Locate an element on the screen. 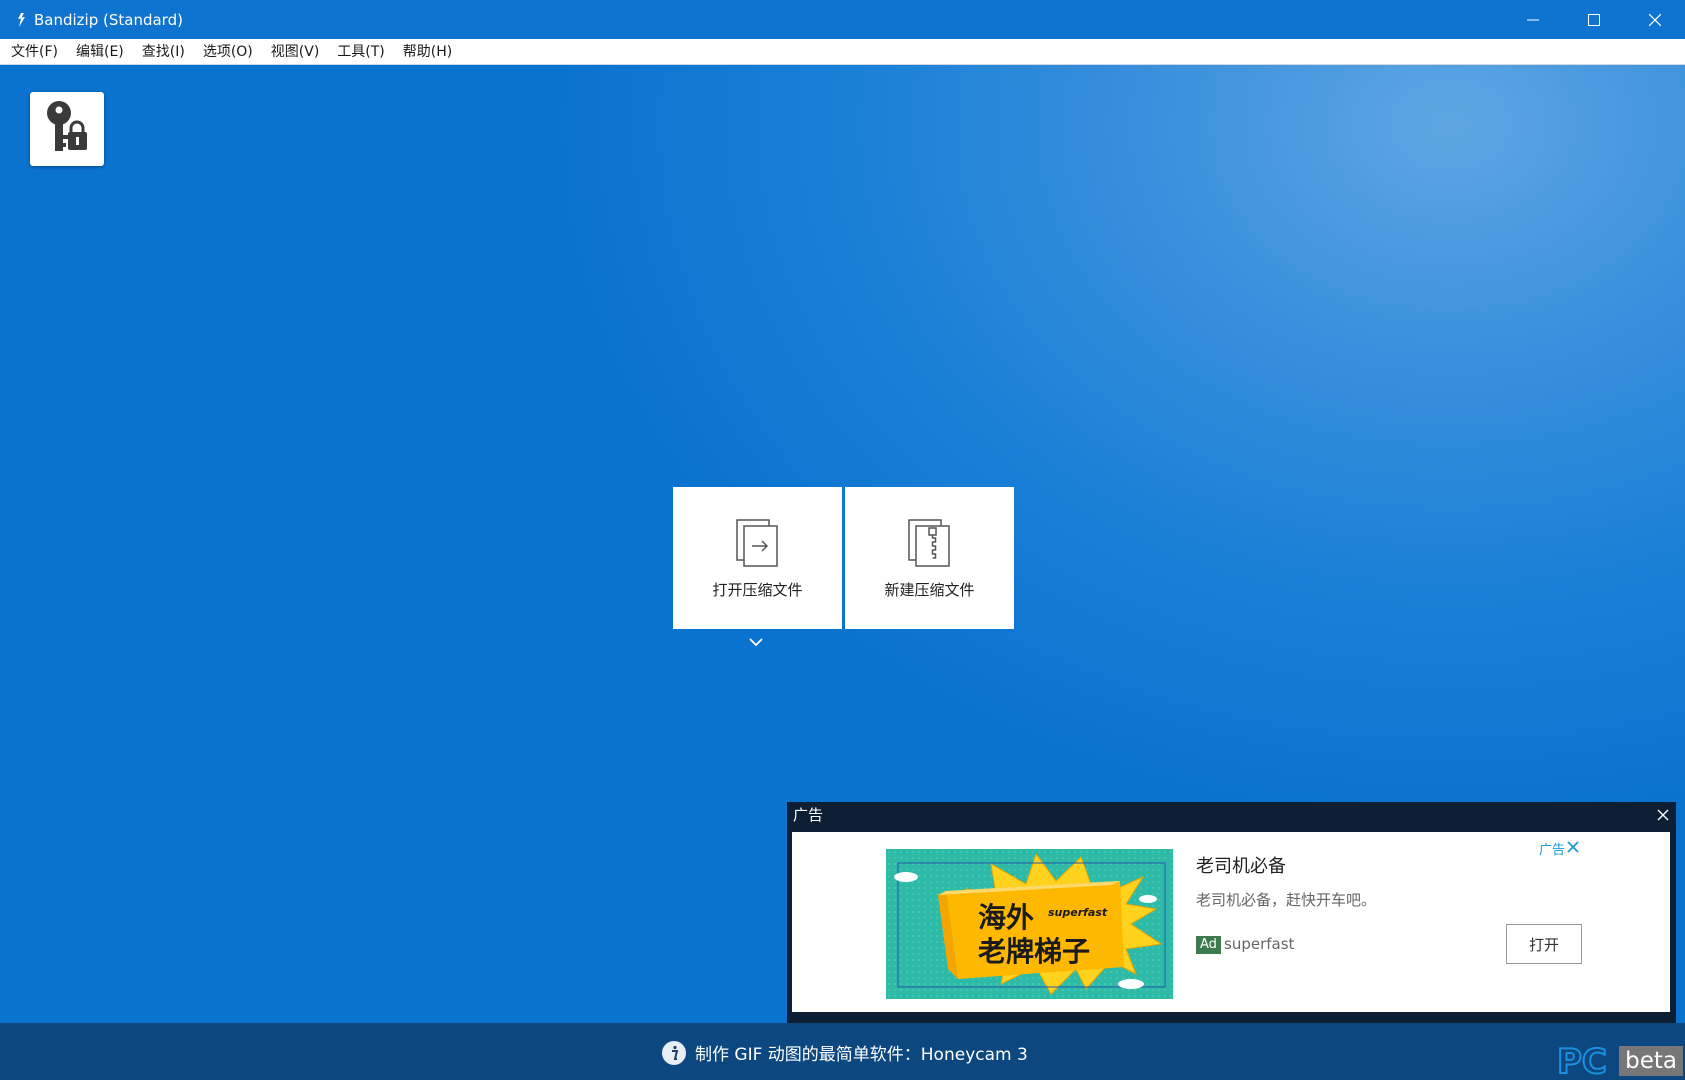  ad-image: 海外 superfast 老牌梯子 is located at coordinates (1029, 924).